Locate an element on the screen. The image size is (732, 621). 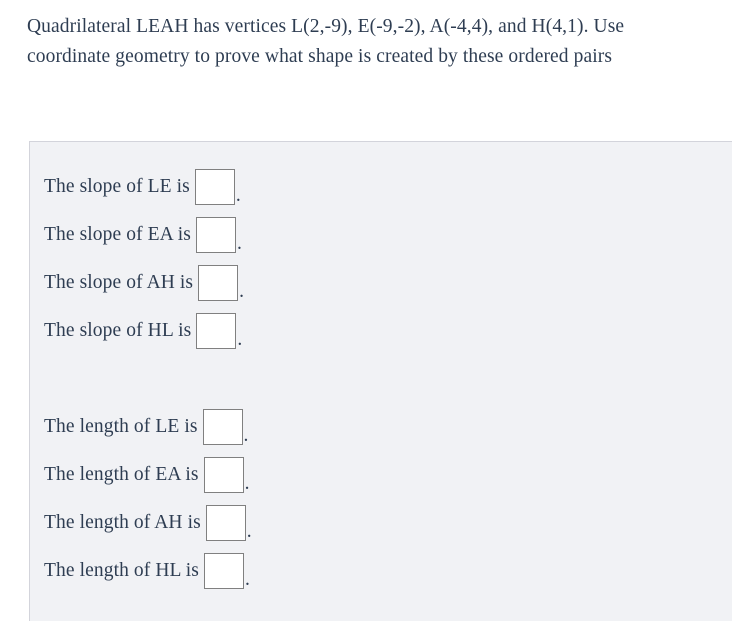
answer-row-length-ah: The length of AH is . is located at coordinates (388, 523).